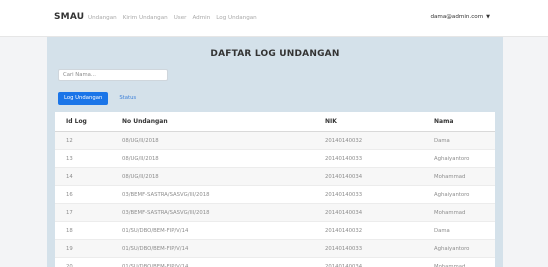  What do you see at coordinates (457, 17) in the screenshot?
I see `user-email: dama@admin.com` at bounding box center [457, 17].